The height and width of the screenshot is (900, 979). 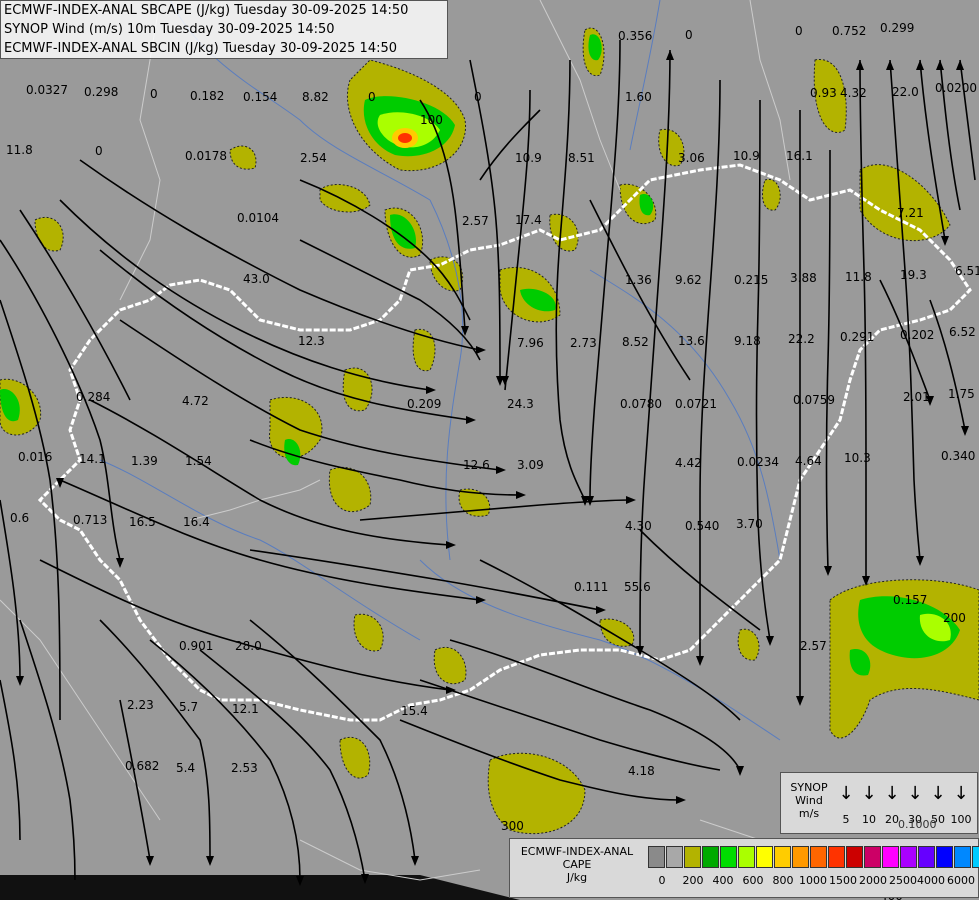 I want to click on cin-value-label: 3.70, so click(x=749, y=524).